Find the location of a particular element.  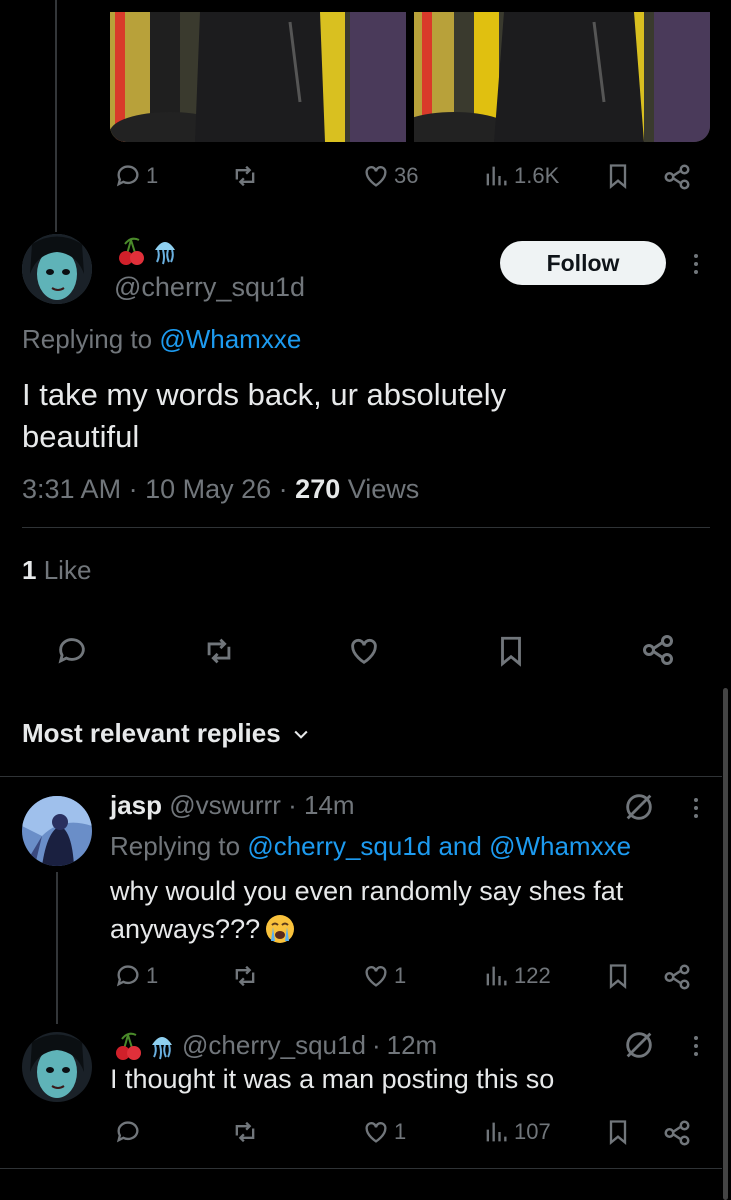

follow-button: Follow is located at coordinates (583, 263).